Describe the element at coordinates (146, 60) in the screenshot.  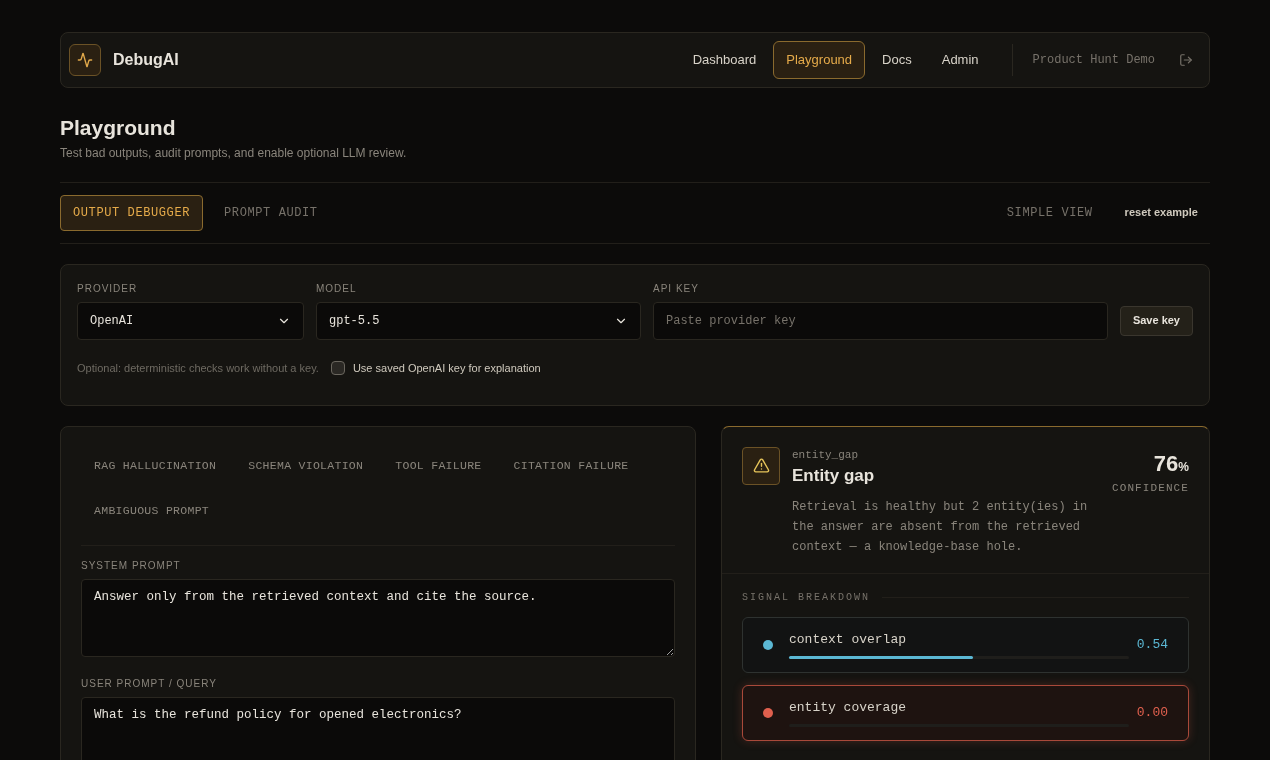
I see `brand-name: DebugAI` at that location.